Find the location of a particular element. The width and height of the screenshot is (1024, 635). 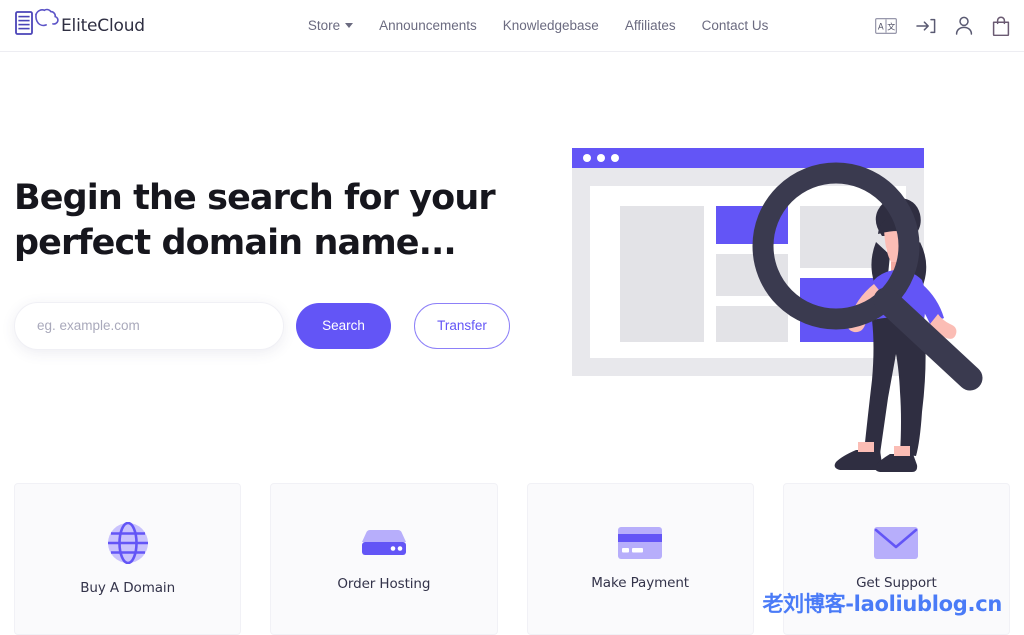

nav-item-store-label: Store is located at coordinates (324, 25).